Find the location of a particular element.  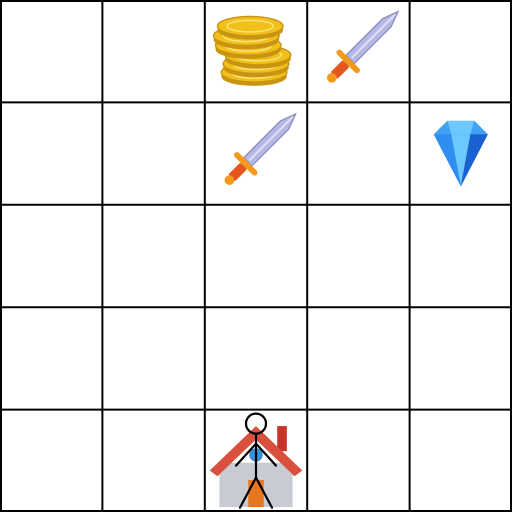

grid-cell-r3-c4 is located at coordinates (461, 358).